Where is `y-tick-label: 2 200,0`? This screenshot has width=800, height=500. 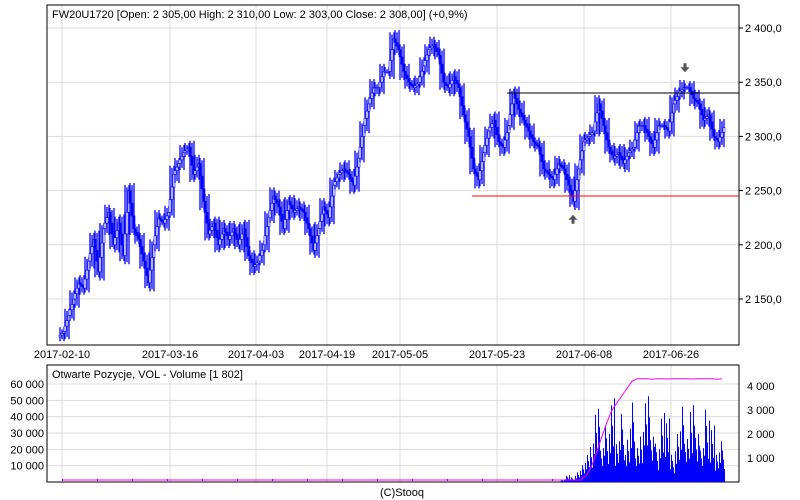
y-tick-label: 2 200,0 is located at coordinates (763, 246).